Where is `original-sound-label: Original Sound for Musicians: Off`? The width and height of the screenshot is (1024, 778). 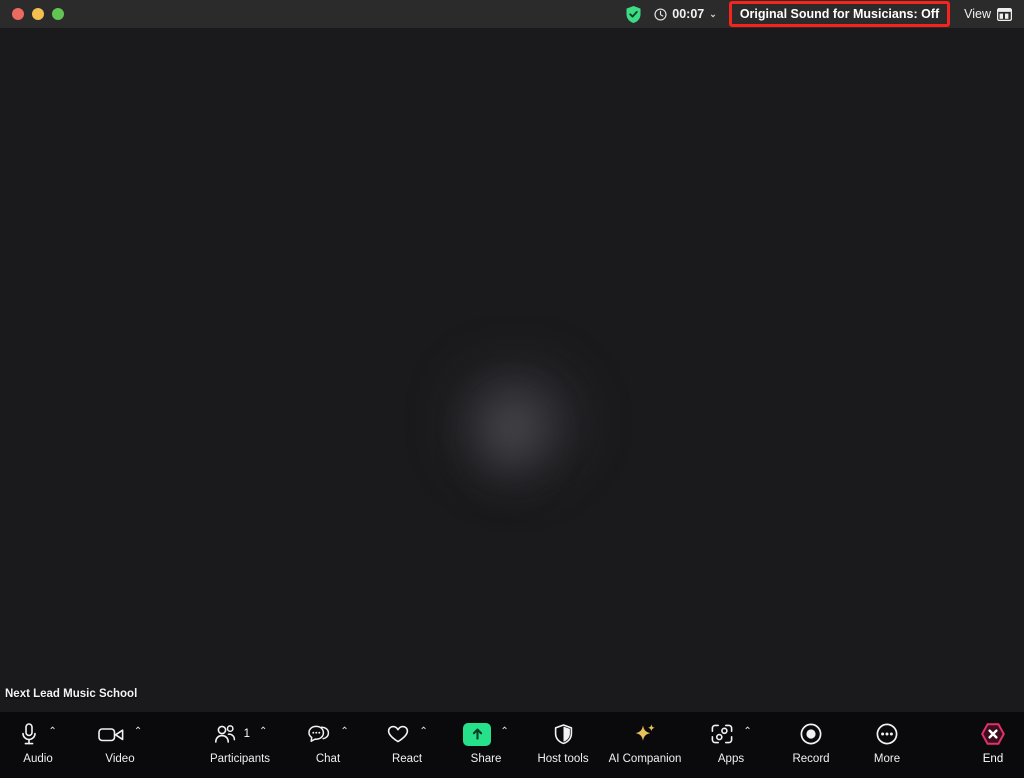
original-sound-label: Original Sound for Musicians: Off is located at coordinates (839, 14).